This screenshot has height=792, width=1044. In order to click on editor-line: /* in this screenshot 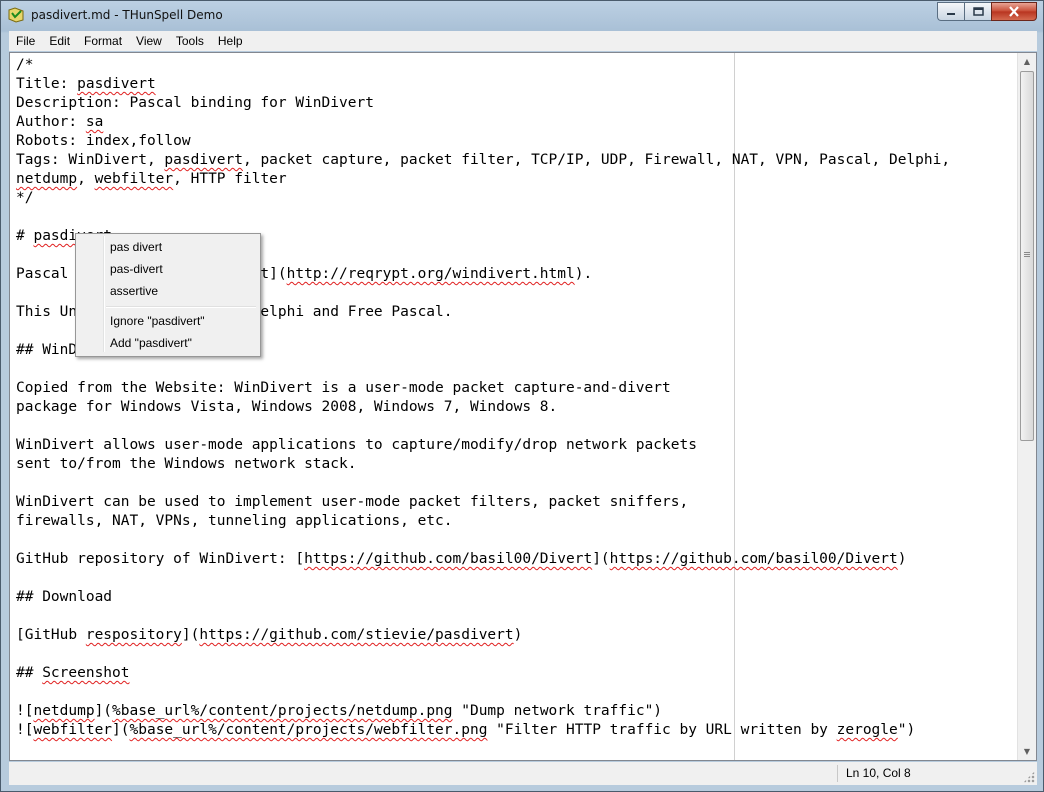, I will do `click(24, 65)`.